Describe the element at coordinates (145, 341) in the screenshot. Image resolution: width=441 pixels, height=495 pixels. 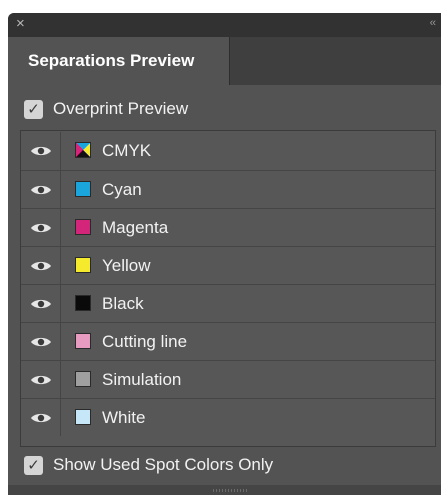
I see `separation-label: Cutting line` at that location.